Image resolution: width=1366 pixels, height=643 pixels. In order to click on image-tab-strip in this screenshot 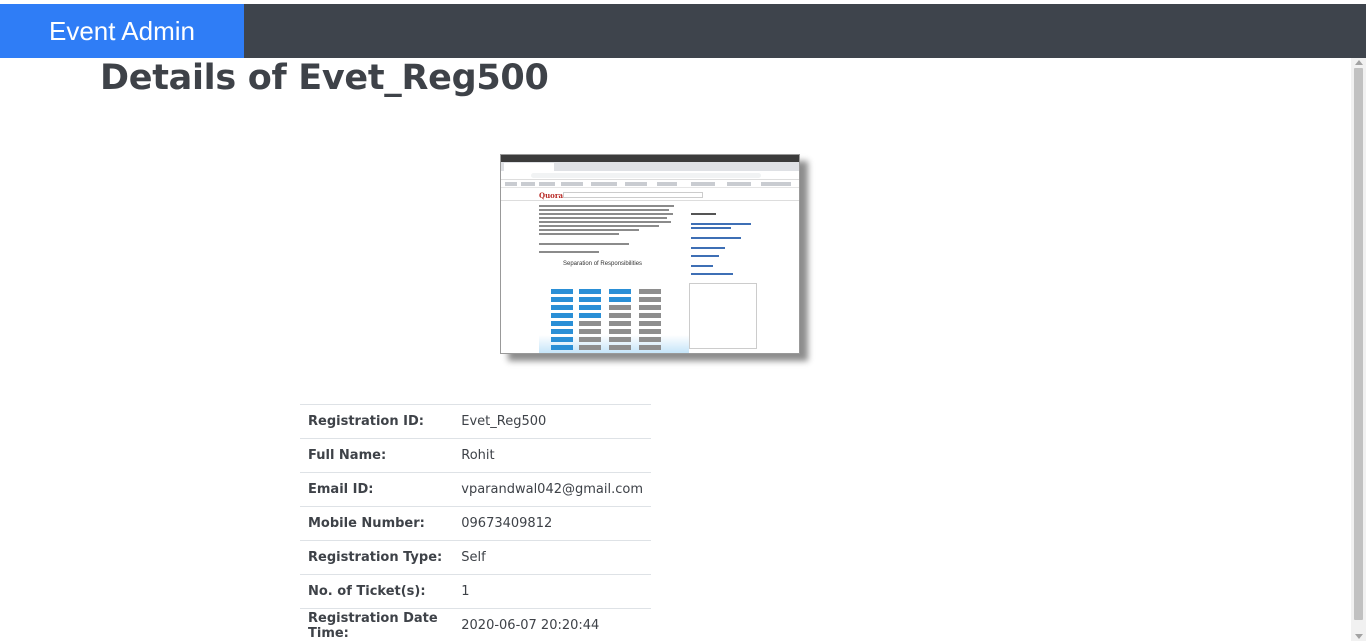, I will do `click(650, 166)`.